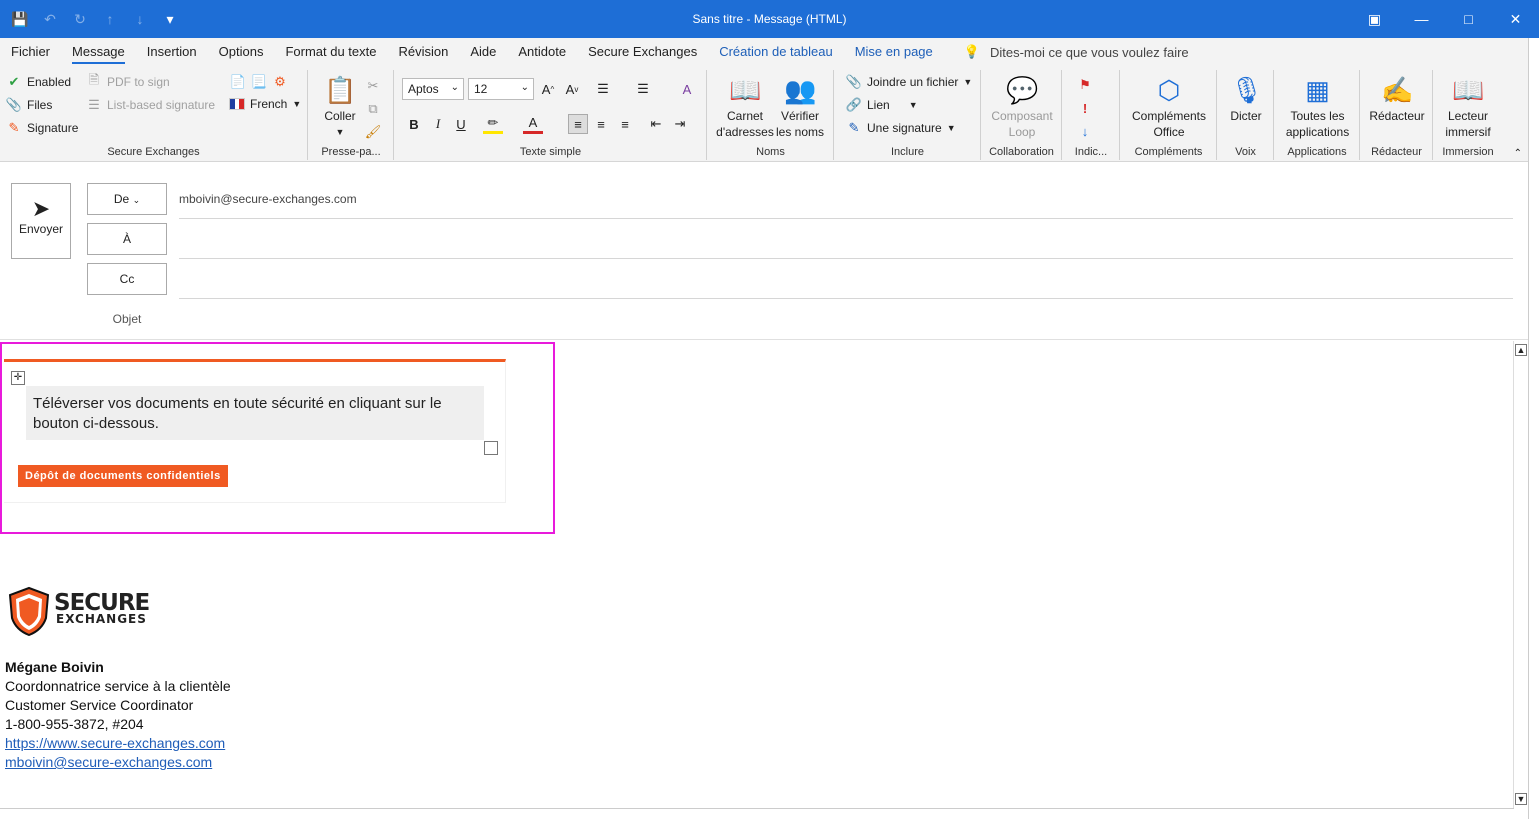 The width and height of the screenshot is (1539, 819). What do you see at coordinates (533, 124) in the screenshot?
I see `font-color-icon: A` at bounding box center [533, 124].